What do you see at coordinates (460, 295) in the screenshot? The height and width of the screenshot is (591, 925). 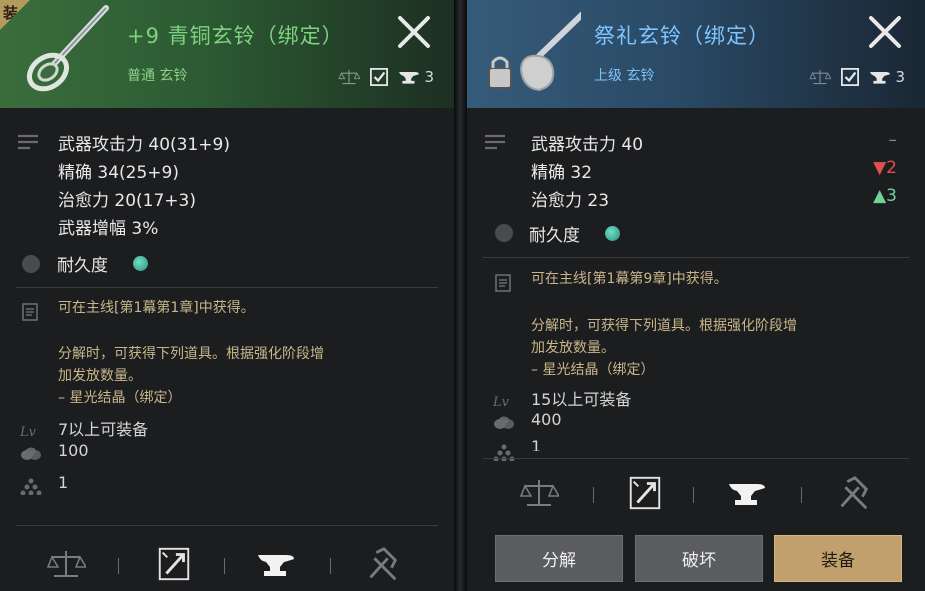 I see `panel-gap` at bounding box center [460, 295].